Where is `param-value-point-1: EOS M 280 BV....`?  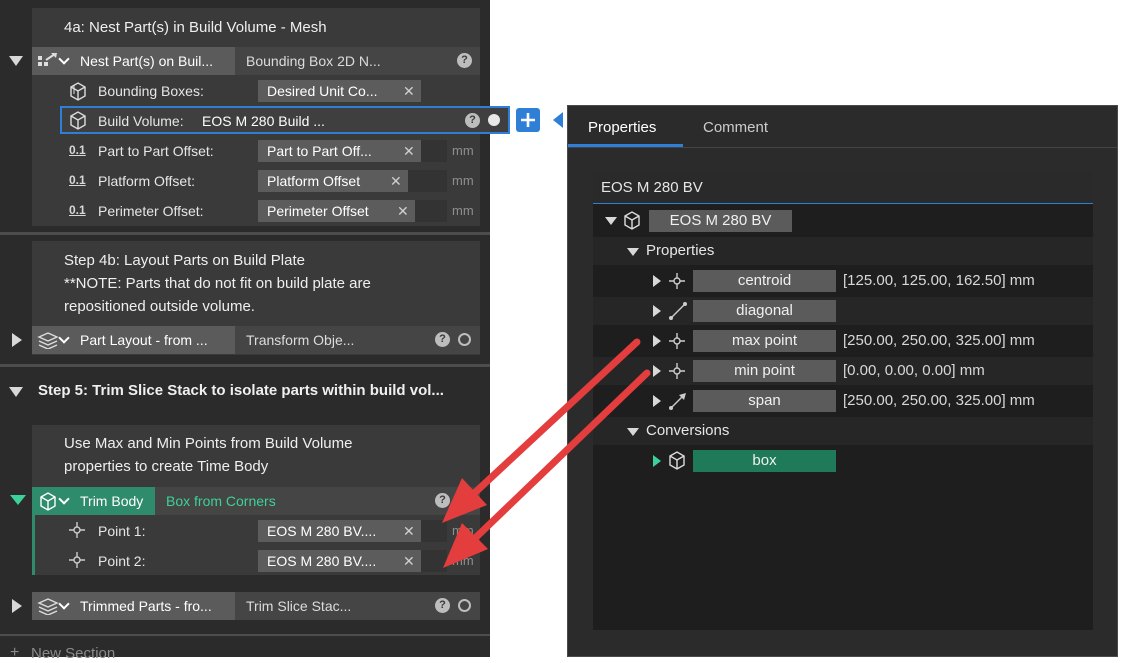 param-value-point-1: EOS M 280 BV.... is located at coordinates (339, 531).